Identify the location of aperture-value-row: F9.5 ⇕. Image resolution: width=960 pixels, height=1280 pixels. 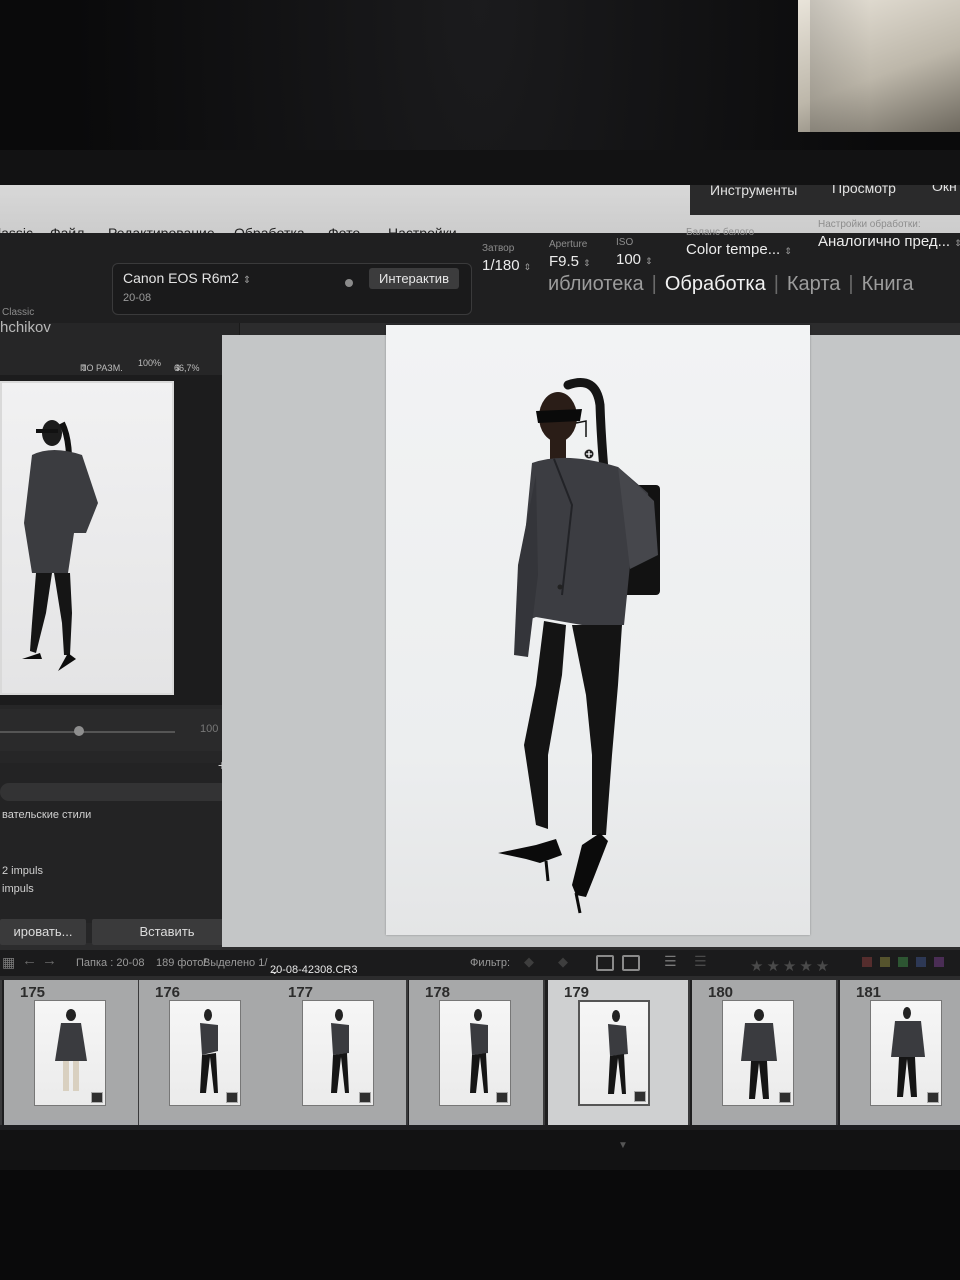
(570, 261).